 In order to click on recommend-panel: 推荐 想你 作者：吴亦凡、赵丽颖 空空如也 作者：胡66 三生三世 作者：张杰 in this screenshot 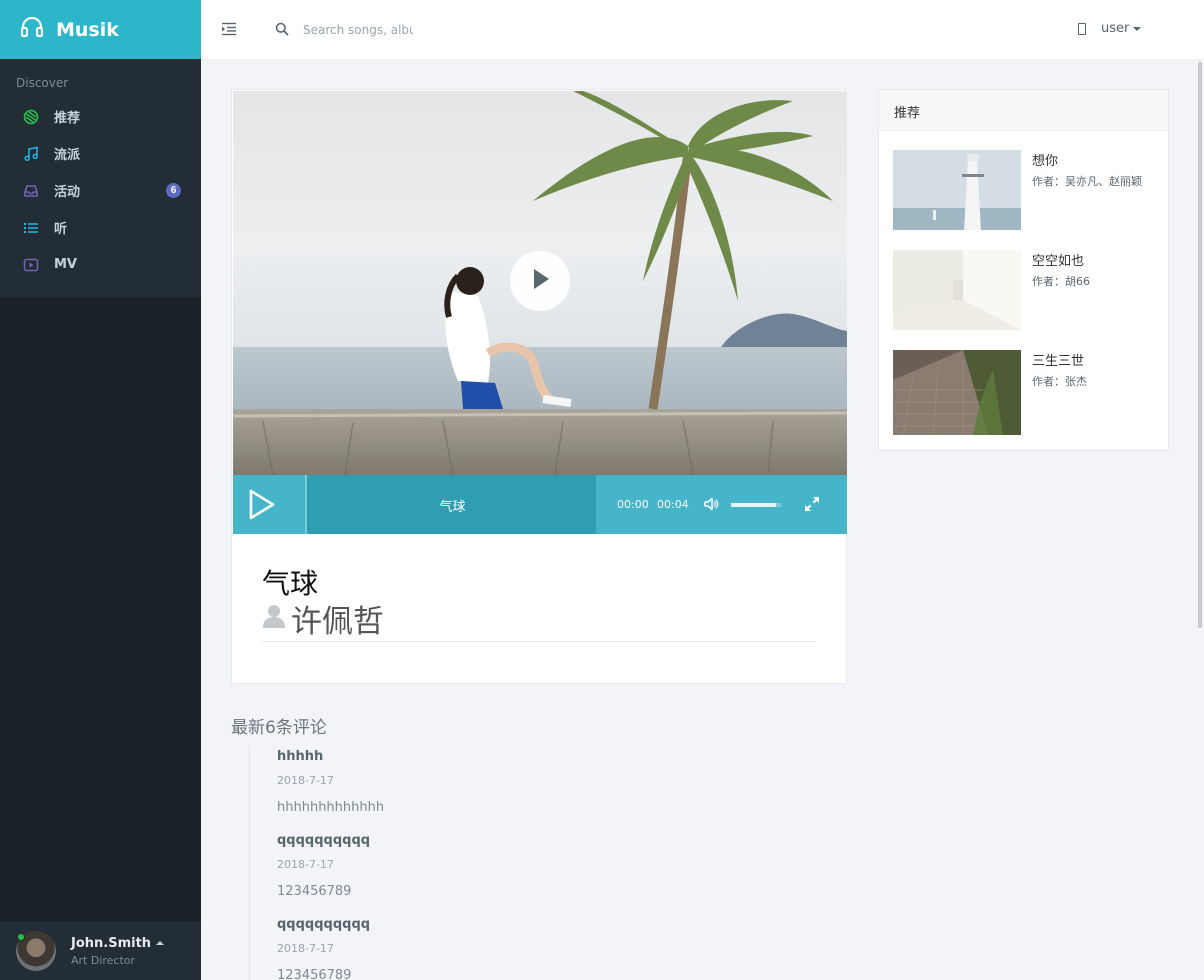, I will do `click(1023, 270)`.